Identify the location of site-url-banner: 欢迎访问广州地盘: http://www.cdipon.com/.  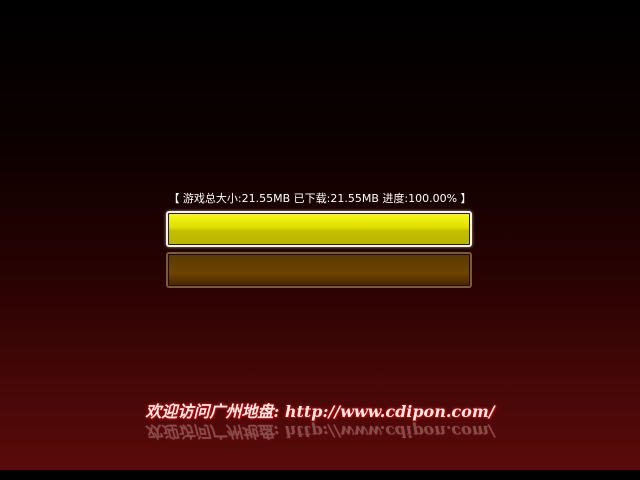
(320, 411).